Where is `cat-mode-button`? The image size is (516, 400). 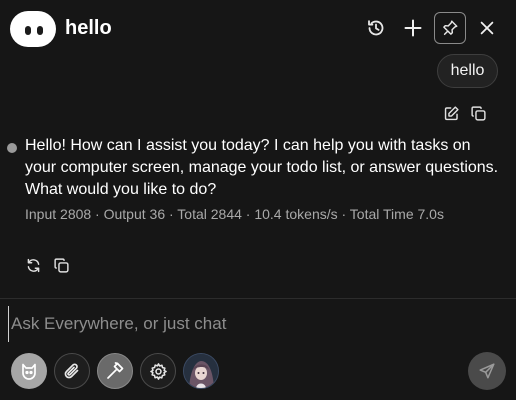 cat-mode-button is located at coordinates (29, 371).